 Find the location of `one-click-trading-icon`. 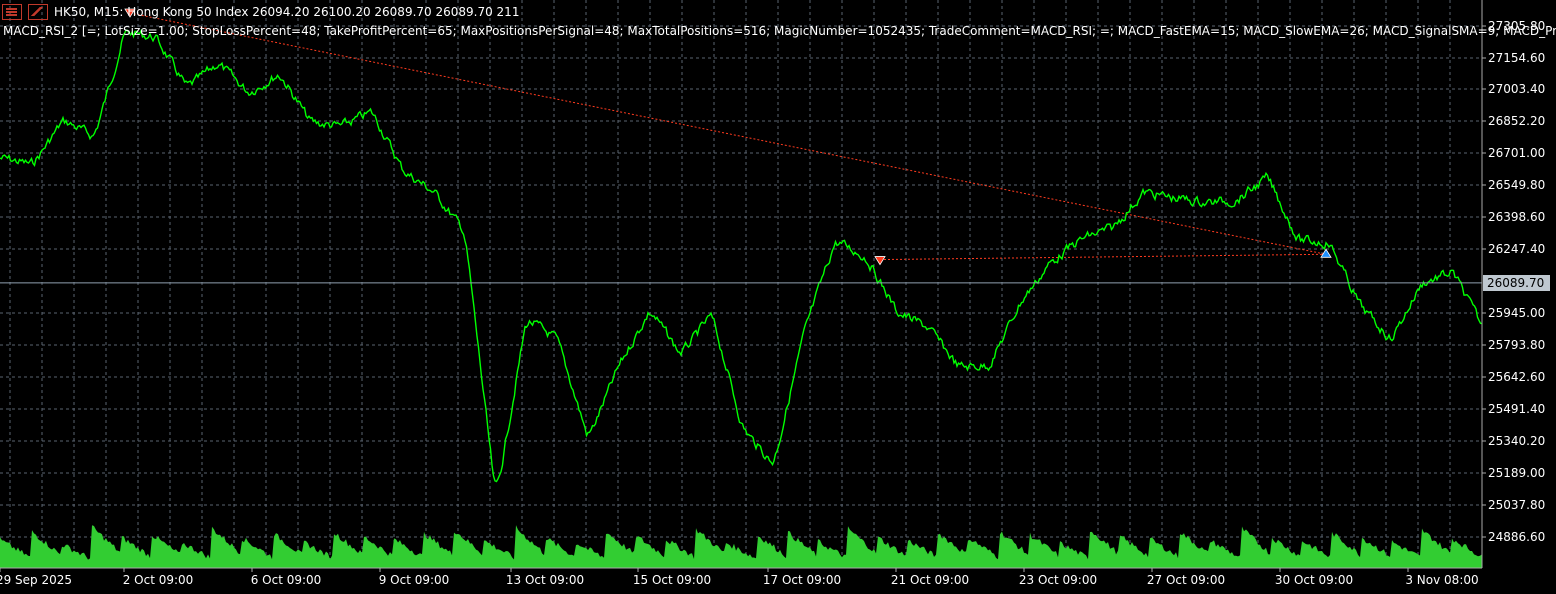

one-click-trading-icon is located at coordinates (12, 12).